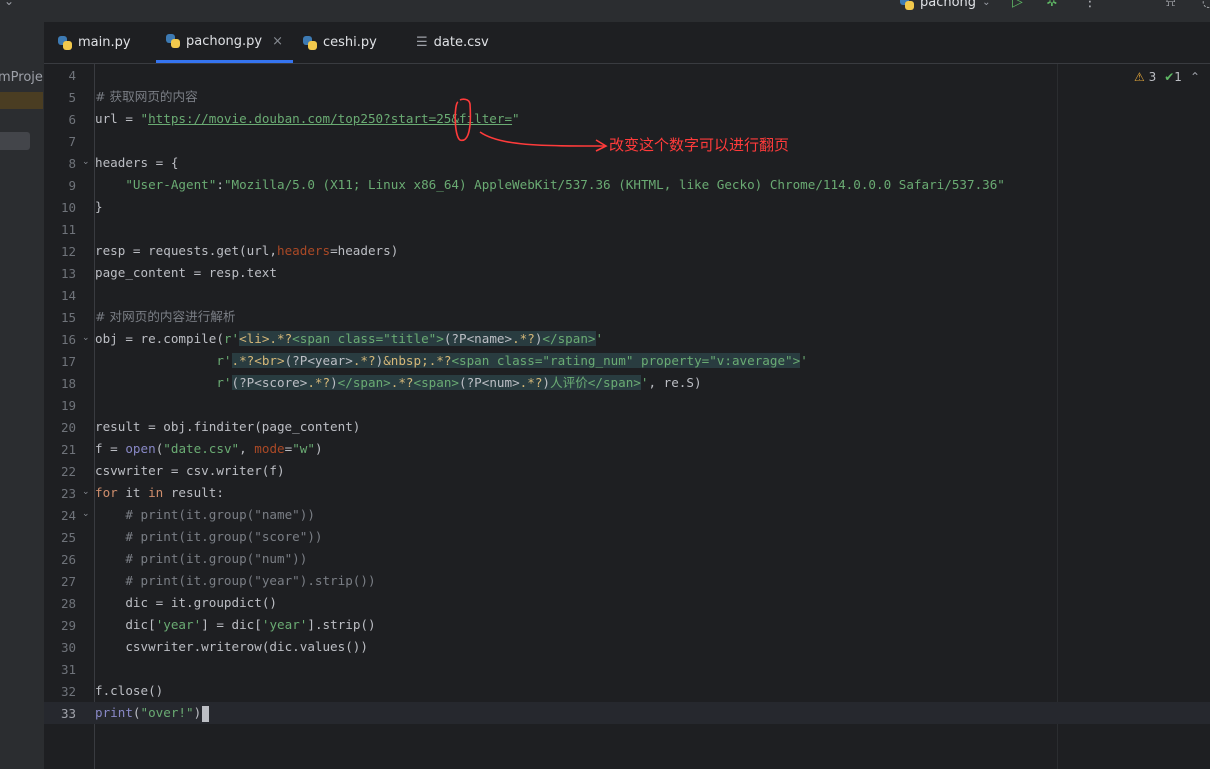  Describe the element at coordinates (21, 77) in the screenshot. I see `project-name-label: mProje` at that location.